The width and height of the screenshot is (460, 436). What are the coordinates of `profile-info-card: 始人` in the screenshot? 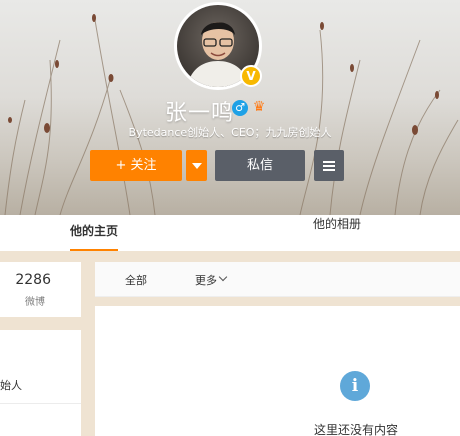 It's located at (40, 383).